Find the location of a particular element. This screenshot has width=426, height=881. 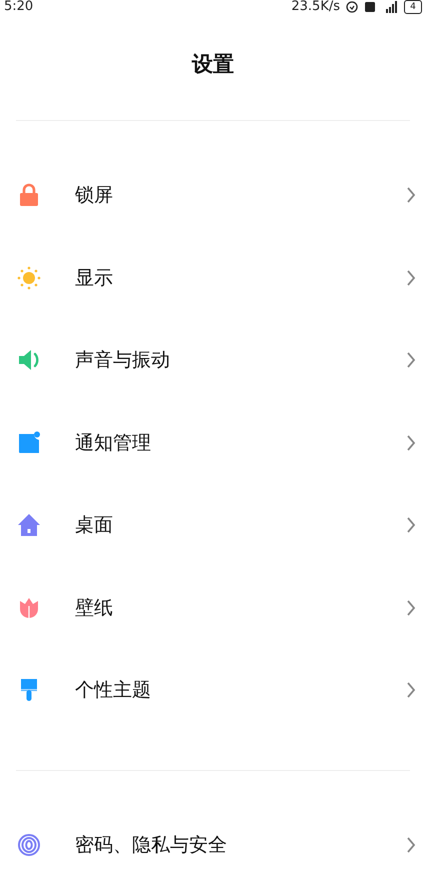

item-label: 锁屏 is located at coordinates (94, 195).